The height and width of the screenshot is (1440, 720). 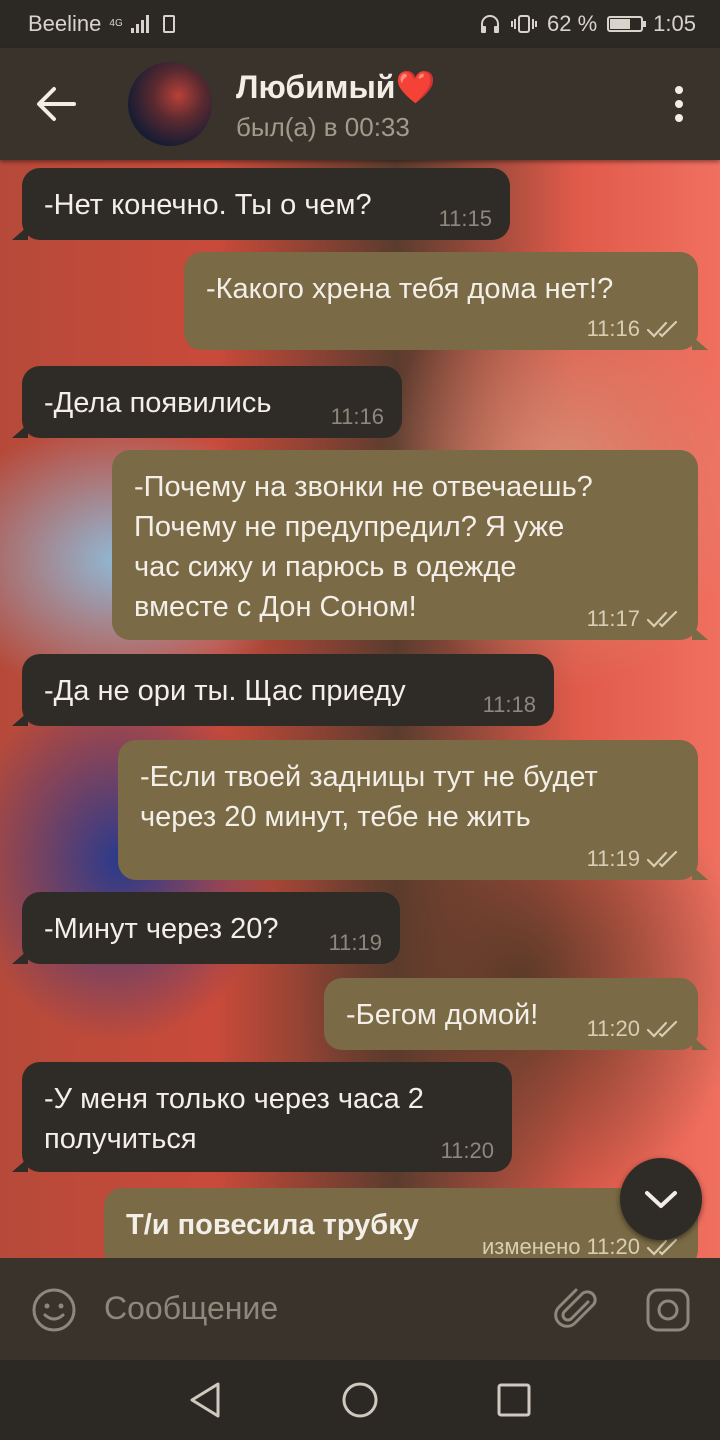 I want to click on paperclip-icon, so click(x=577, y=1310).